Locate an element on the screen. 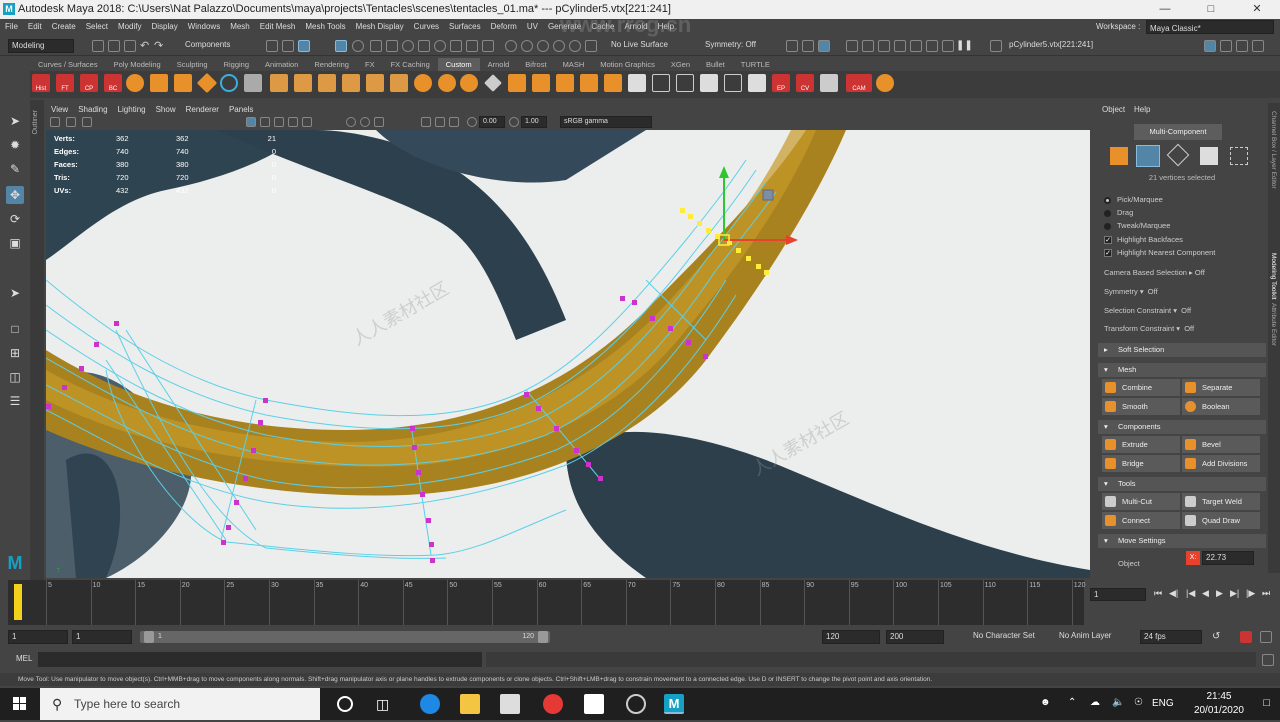 The height and width of the screenshot is (722, 1280). vertex-mask-icon is located at coordinates (341, 46).